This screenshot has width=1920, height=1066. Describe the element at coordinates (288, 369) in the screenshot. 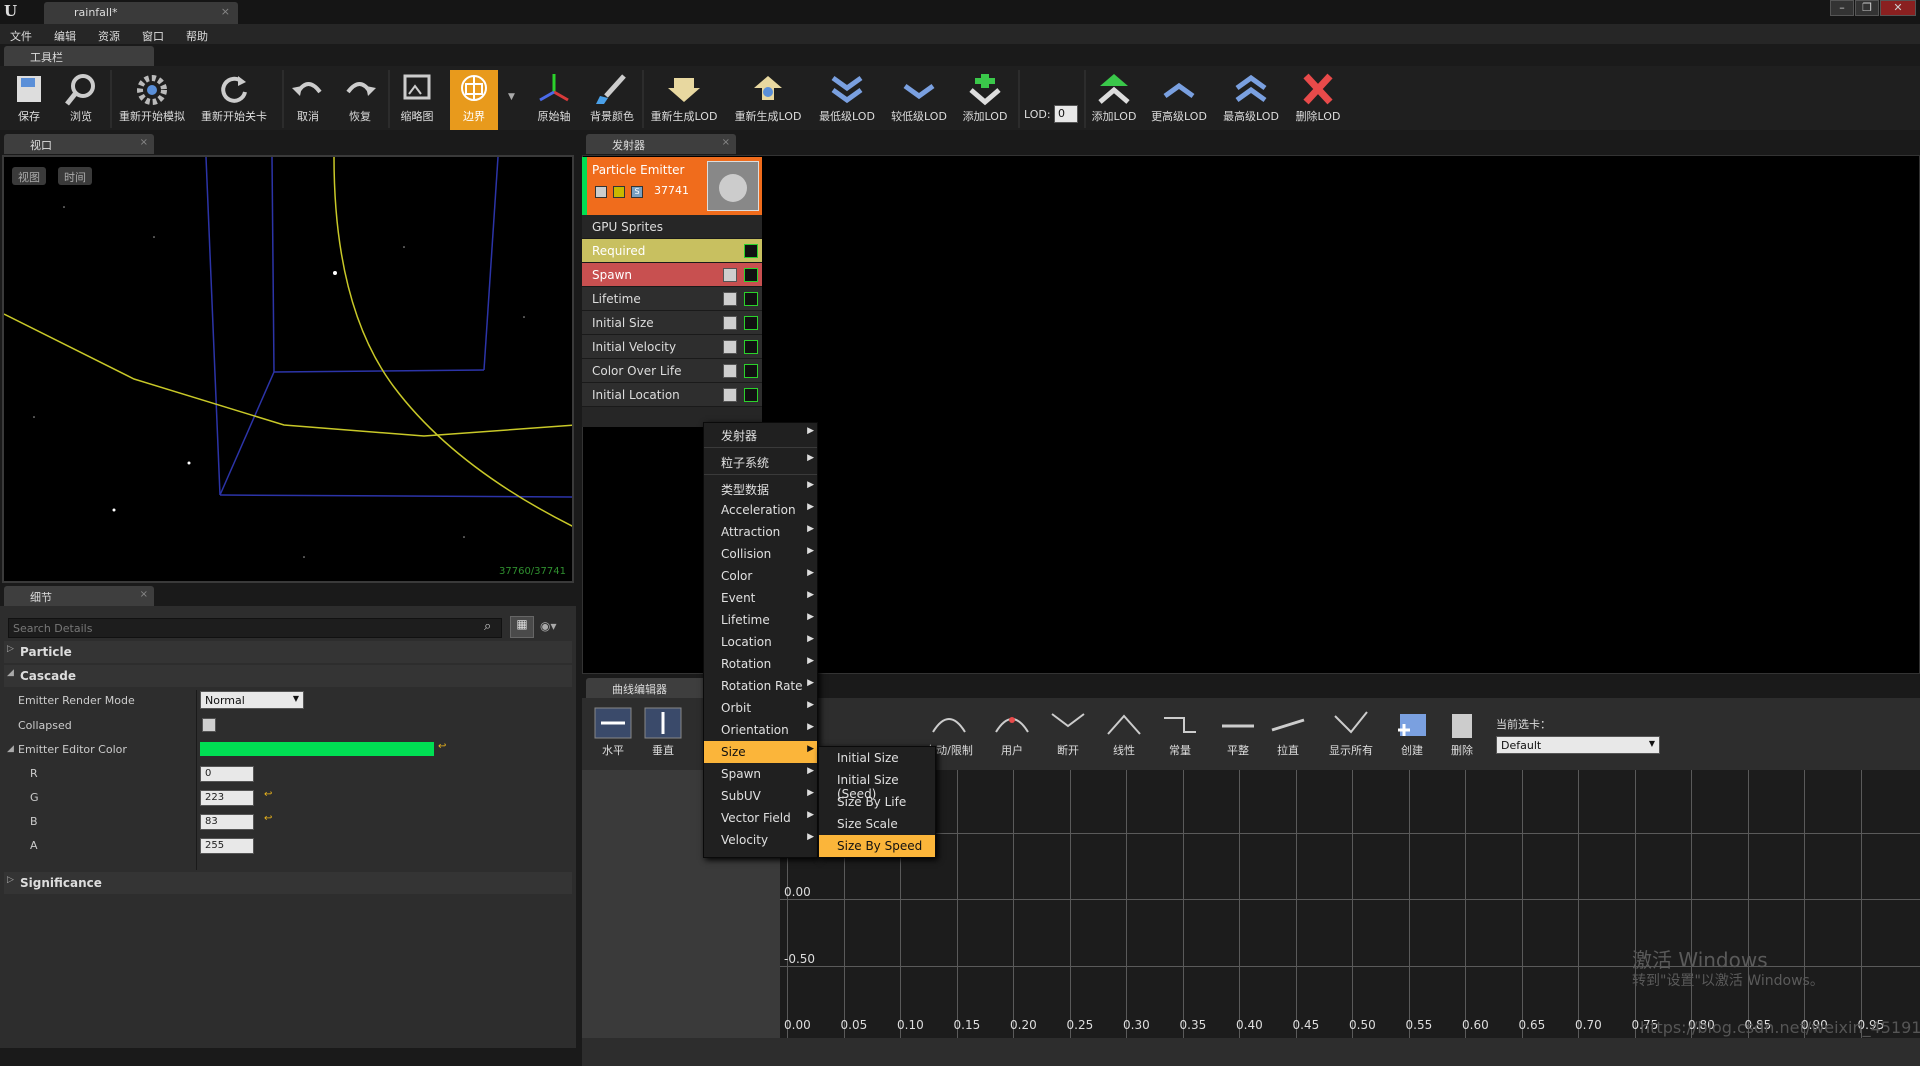

I see `viewport: 视图 时间 37760/37741` at that location.